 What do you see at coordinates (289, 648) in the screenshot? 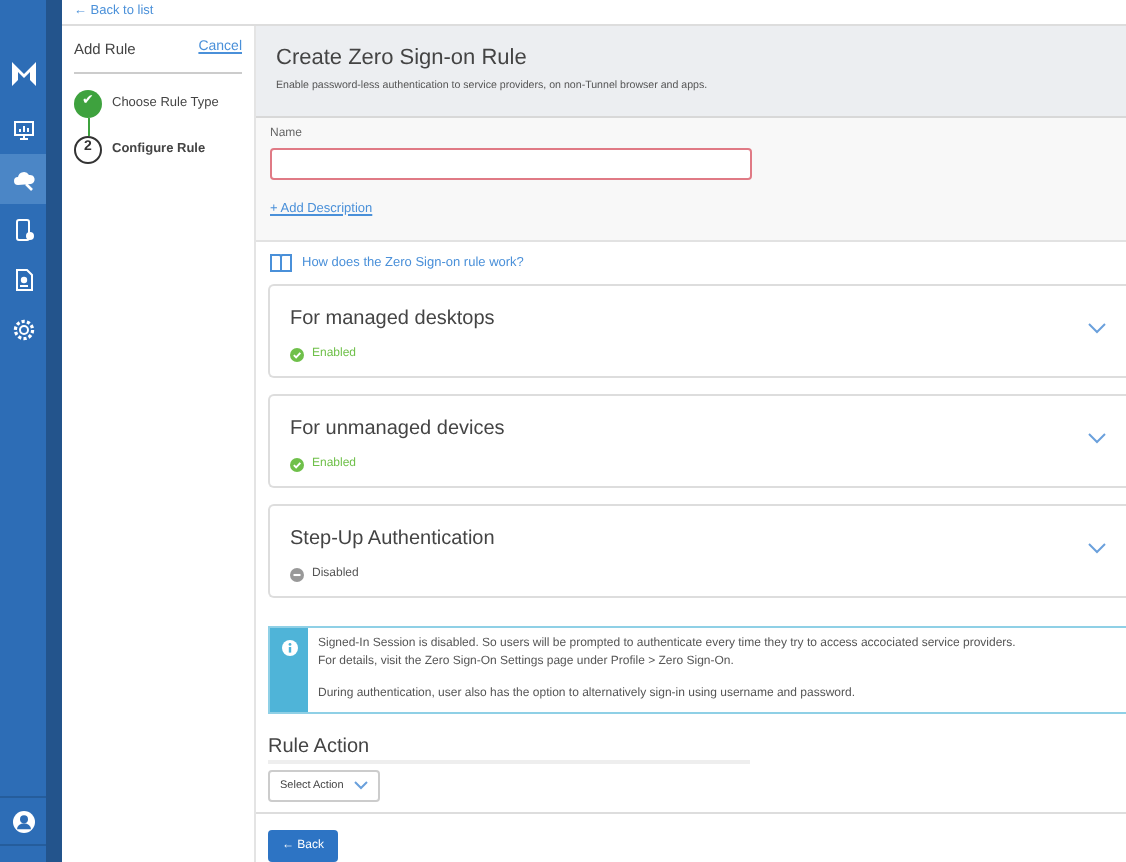
I see `info-icon` at bounding box center [289, 648].